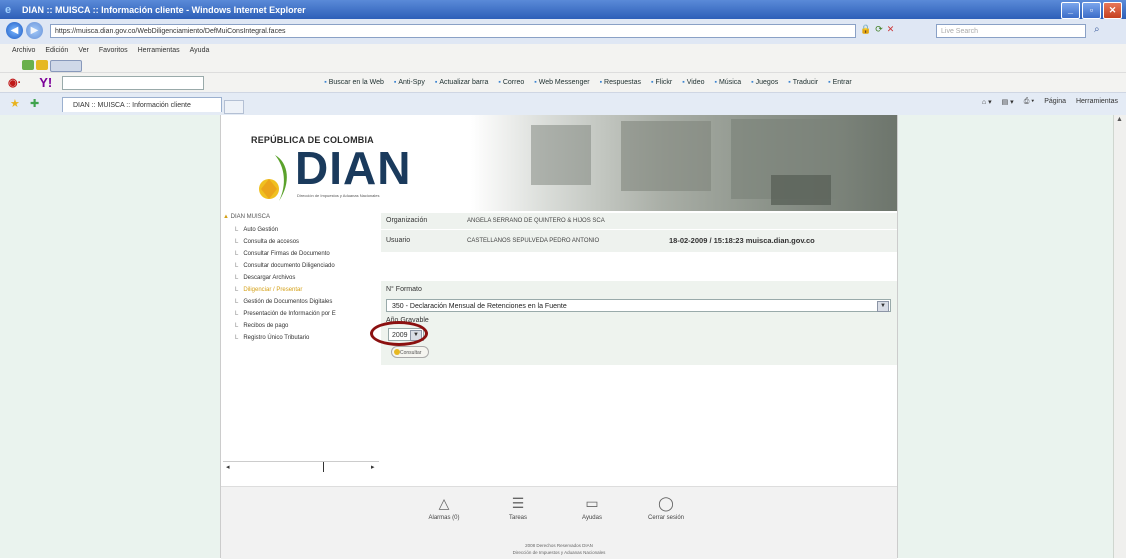 The width and height of the screenshot is (1126, 559). I want to click on add-favorites-icon: ✚, so click(34, 103).